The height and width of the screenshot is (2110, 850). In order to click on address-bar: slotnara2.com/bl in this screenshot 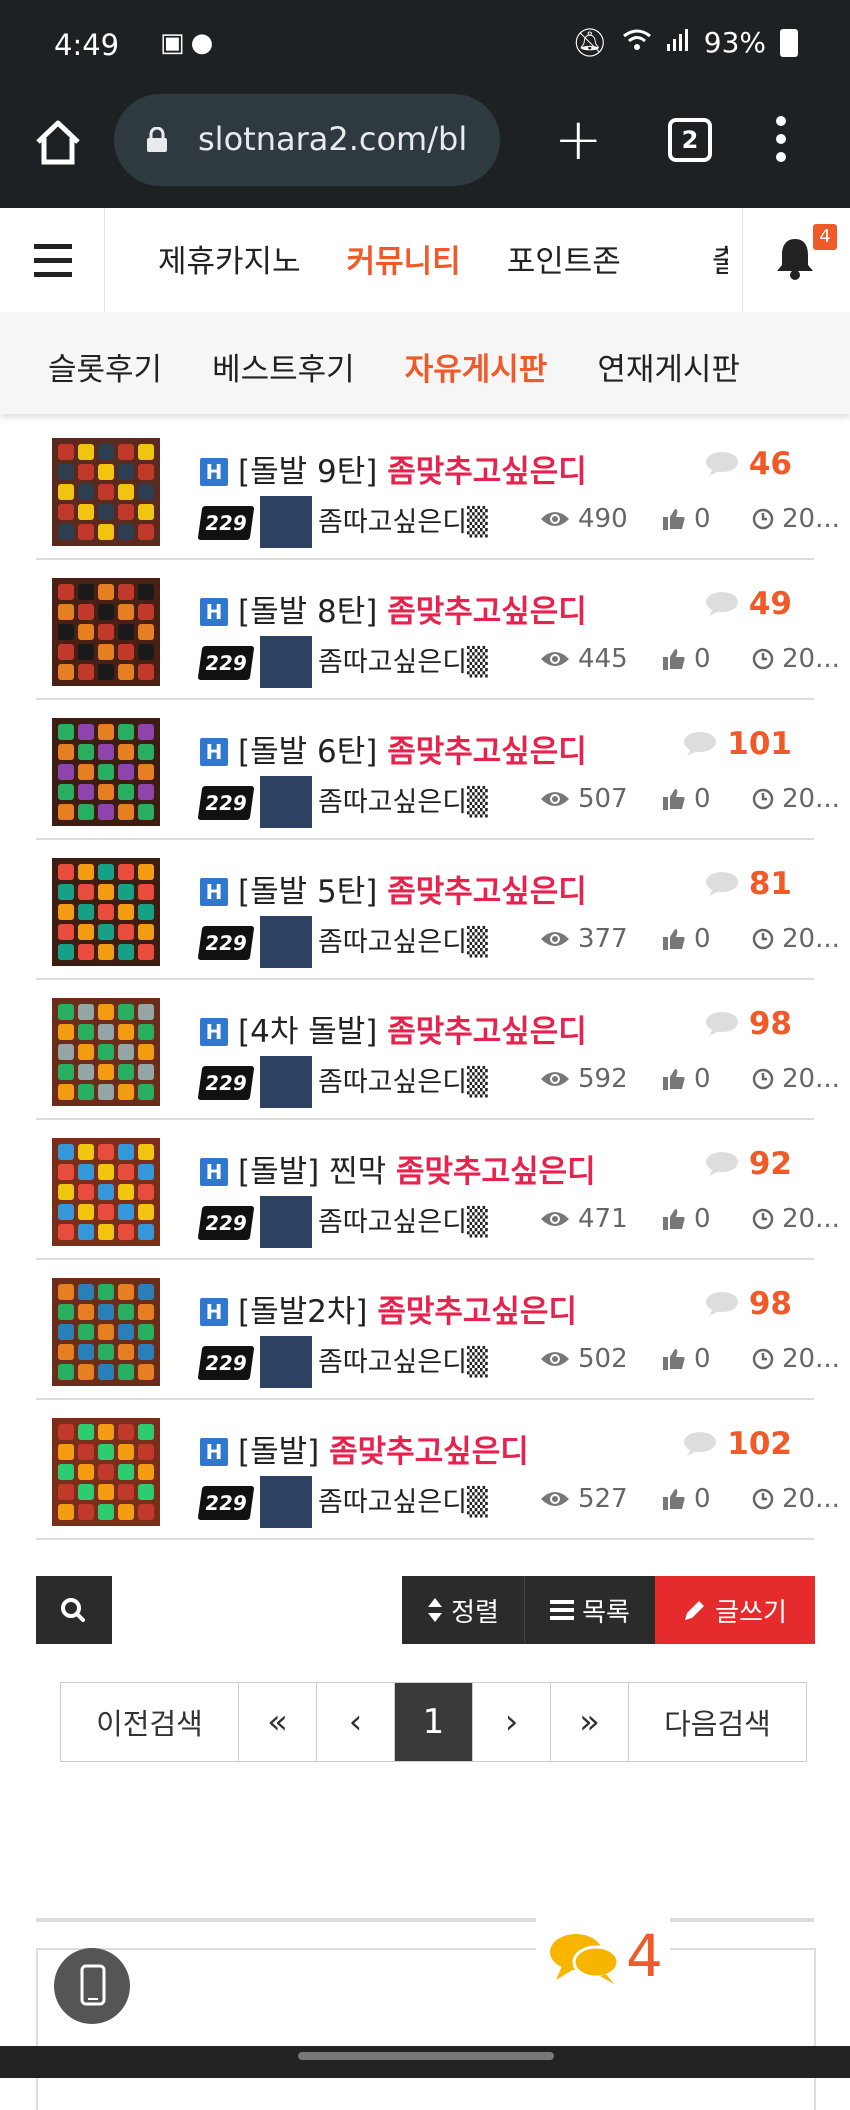, I will do `click(307, 140)`.